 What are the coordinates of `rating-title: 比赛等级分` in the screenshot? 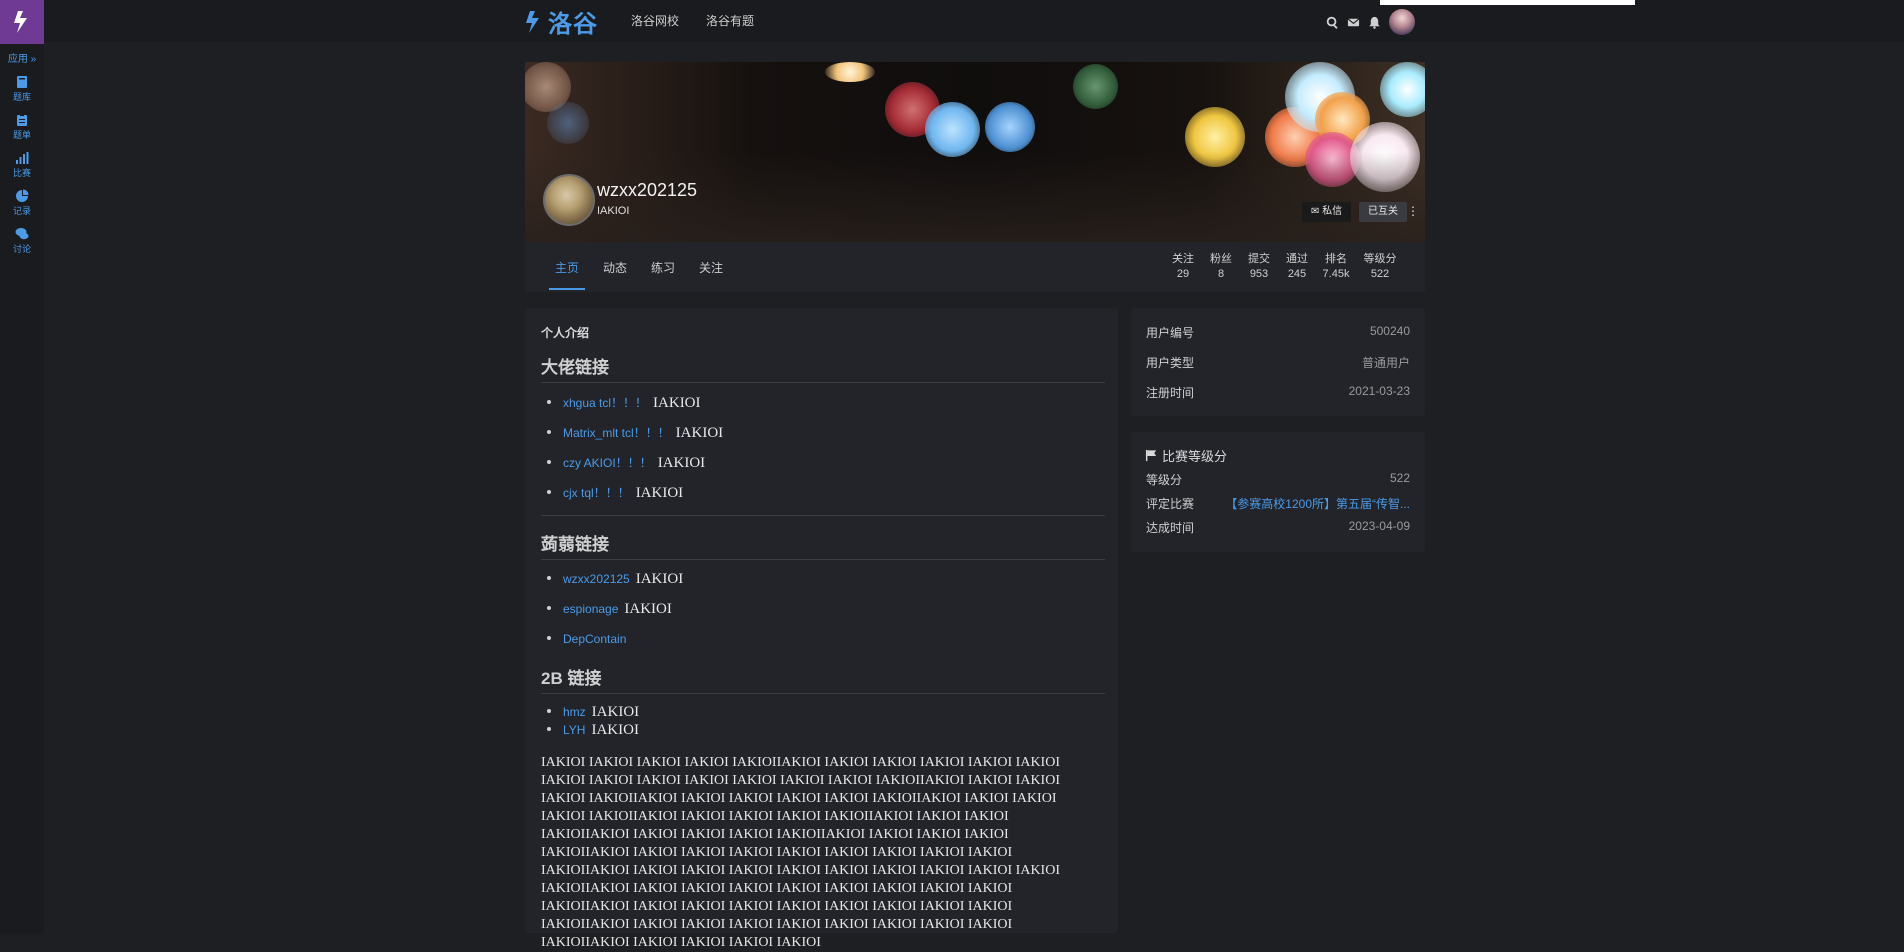 It's located at (1186, 455).